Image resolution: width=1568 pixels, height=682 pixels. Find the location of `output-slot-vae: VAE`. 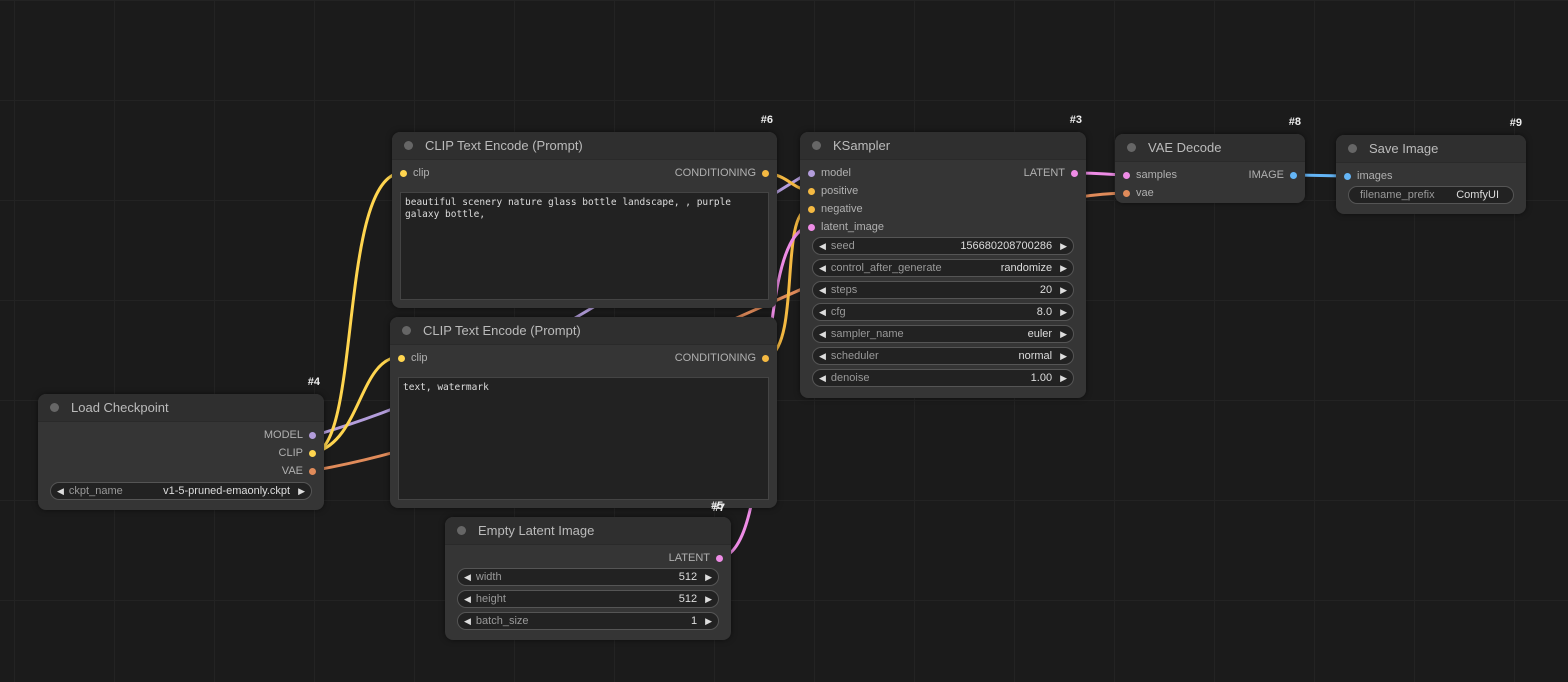

output-slot-vae: VAE is located at coordinates (302, 471).